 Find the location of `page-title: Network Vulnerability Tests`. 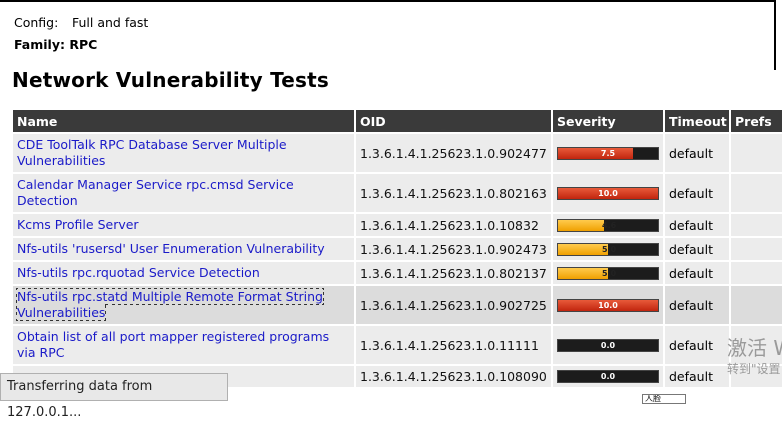

page-title: Network Vulnerability Tests is located at coordinates (170, 80).